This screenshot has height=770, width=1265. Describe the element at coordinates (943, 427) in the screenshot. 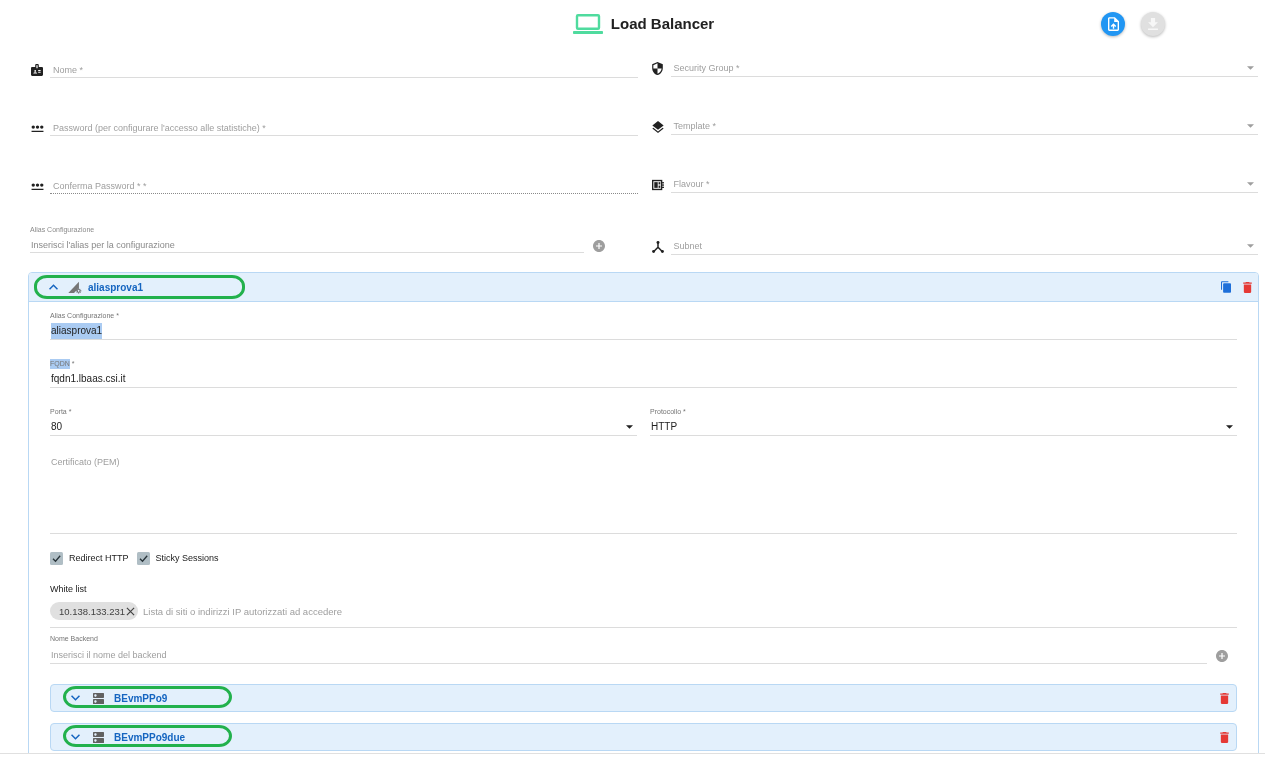

I see `protocol-select: HTTP` at that location.